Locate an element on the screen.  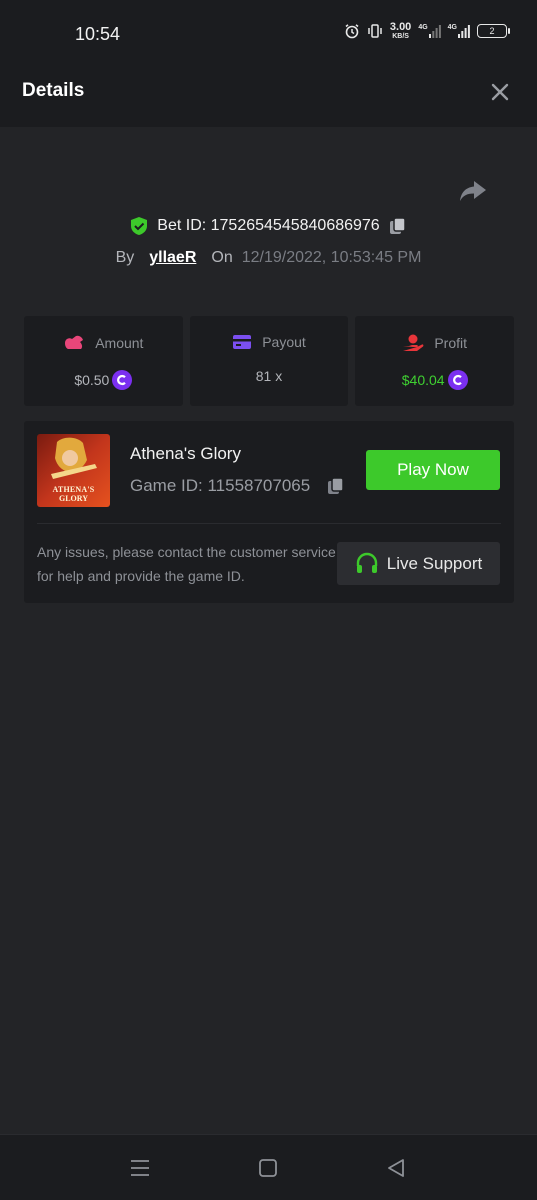
details-header: Details is located at coordinates (268, 90).